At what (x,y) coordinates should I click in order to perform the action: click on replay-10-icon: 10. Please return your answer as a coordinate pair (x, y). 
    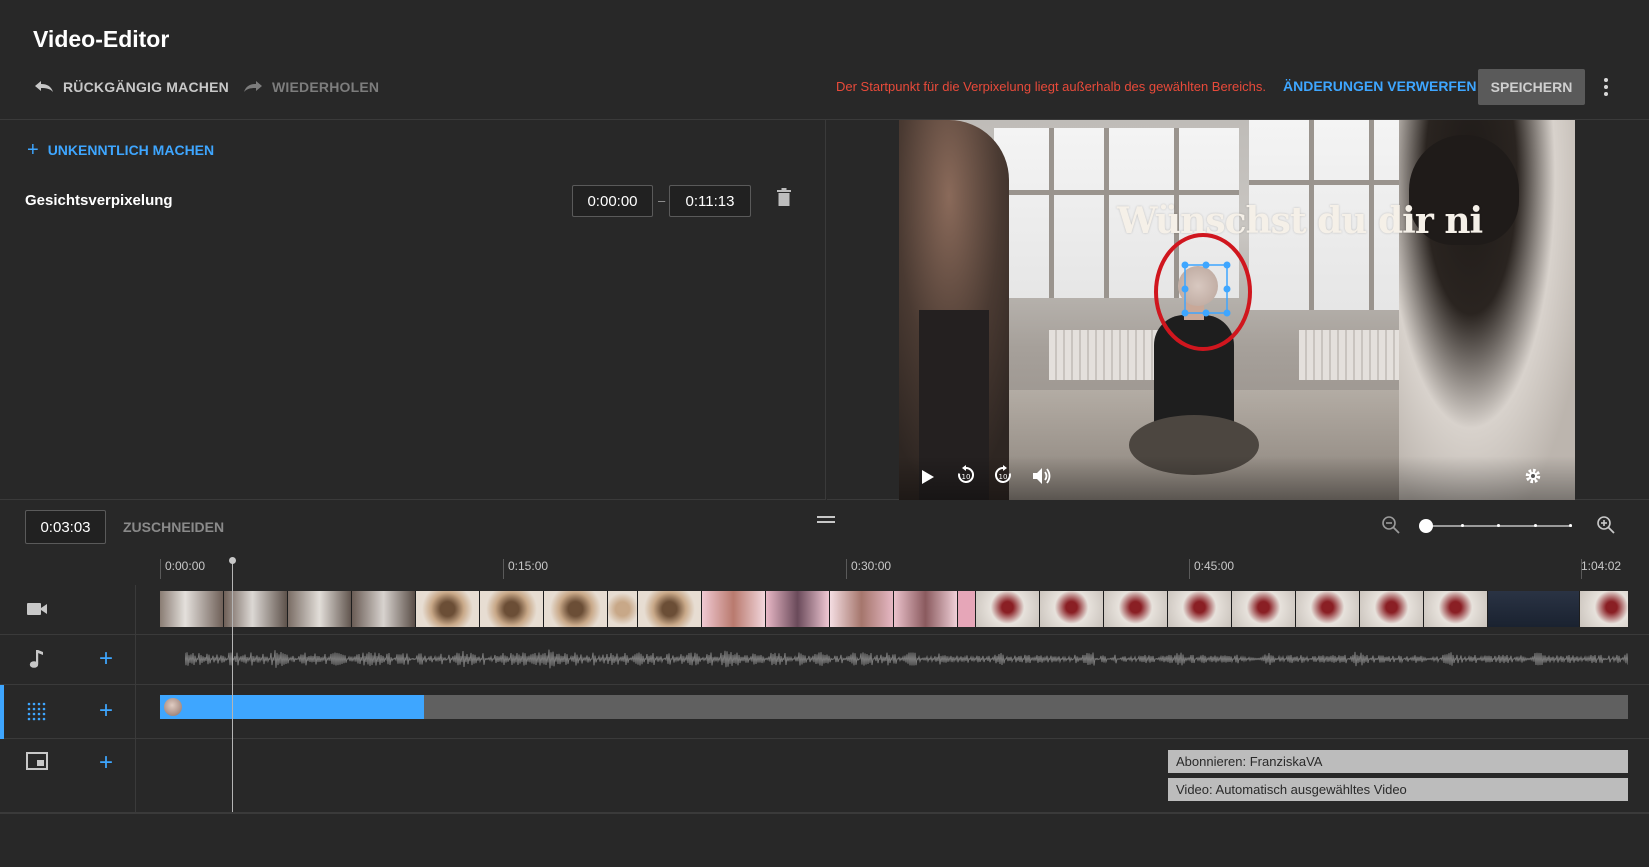
    Looking at the image, I should click on (966, 474).